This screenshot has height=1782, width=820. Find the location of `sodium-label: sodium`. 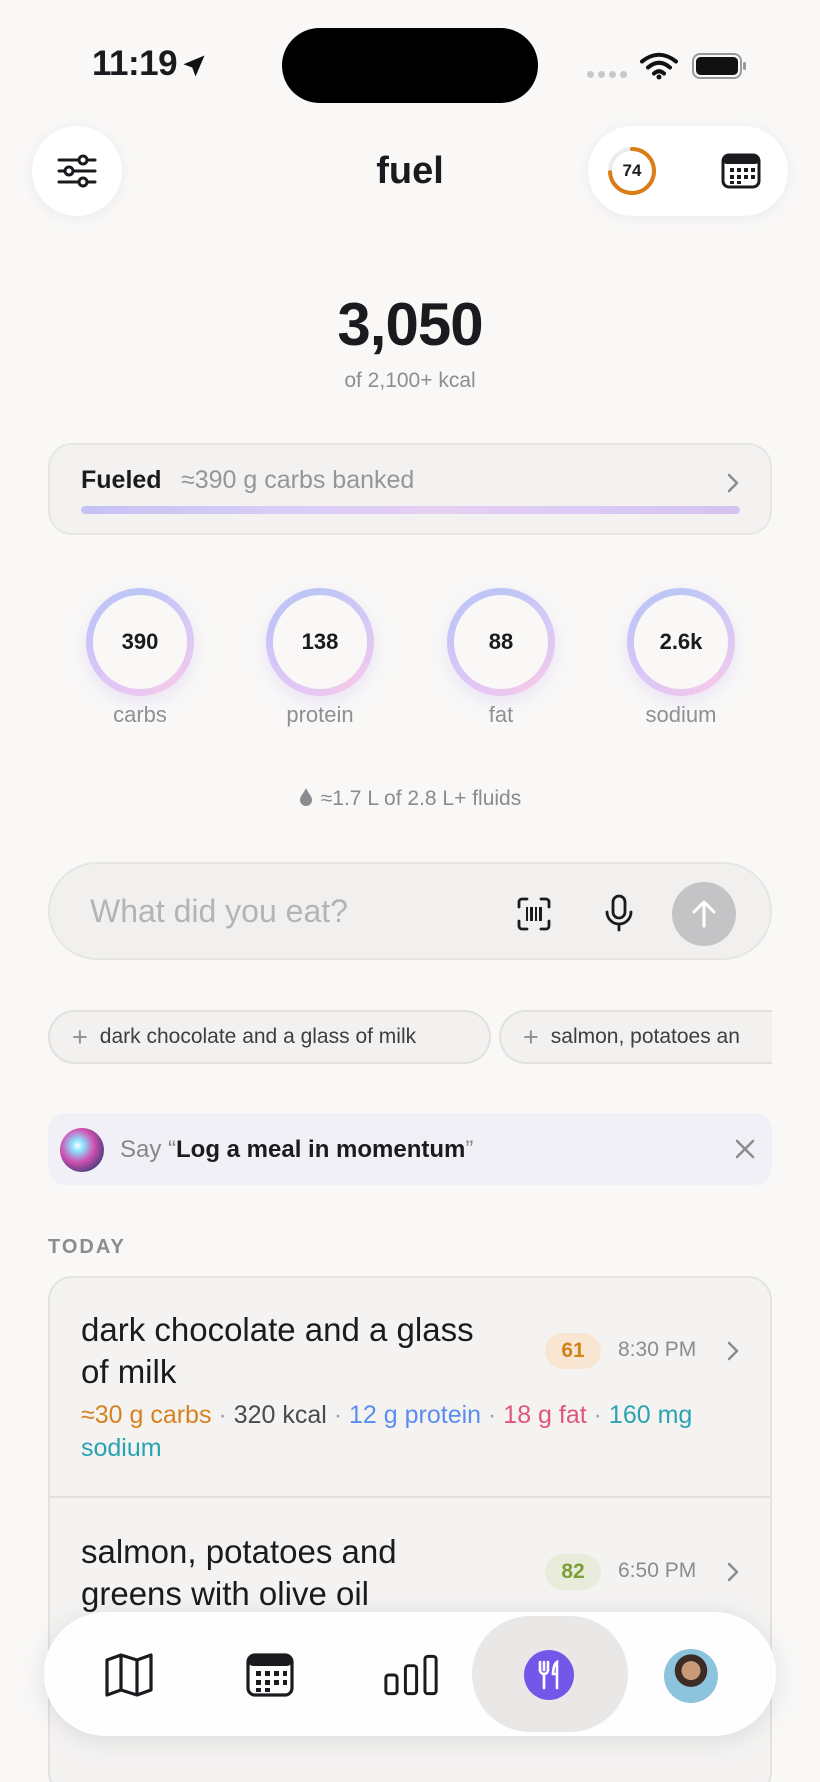

sodium-label: sodium is located at coordinates (681, 714).